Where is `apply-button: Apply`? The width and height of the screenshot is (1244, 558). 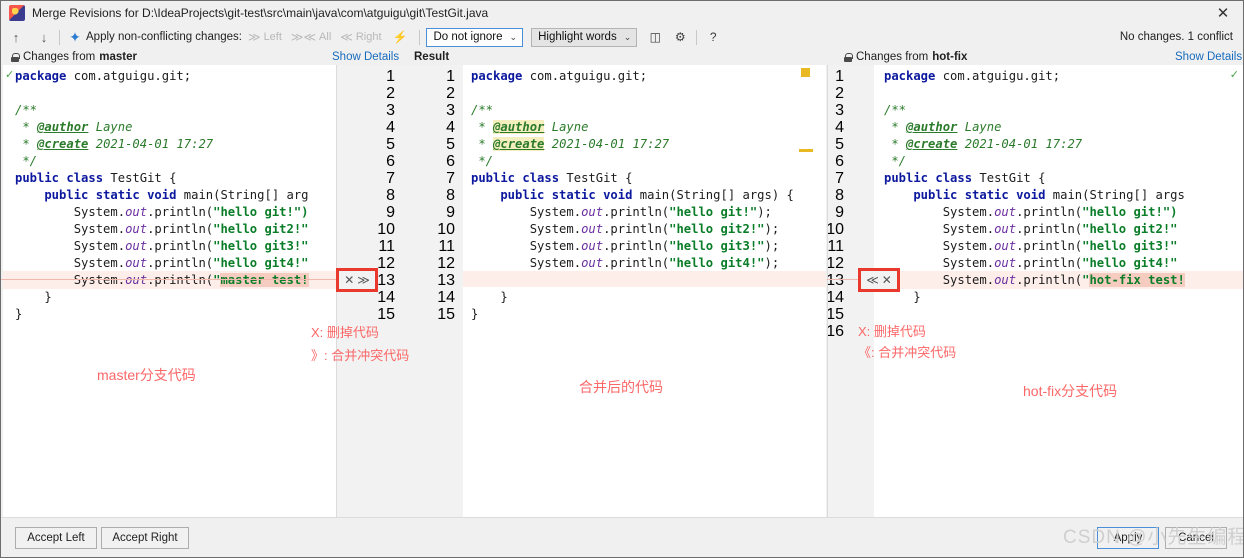 apply-button: Apply is located at coordinates (1128, 538).